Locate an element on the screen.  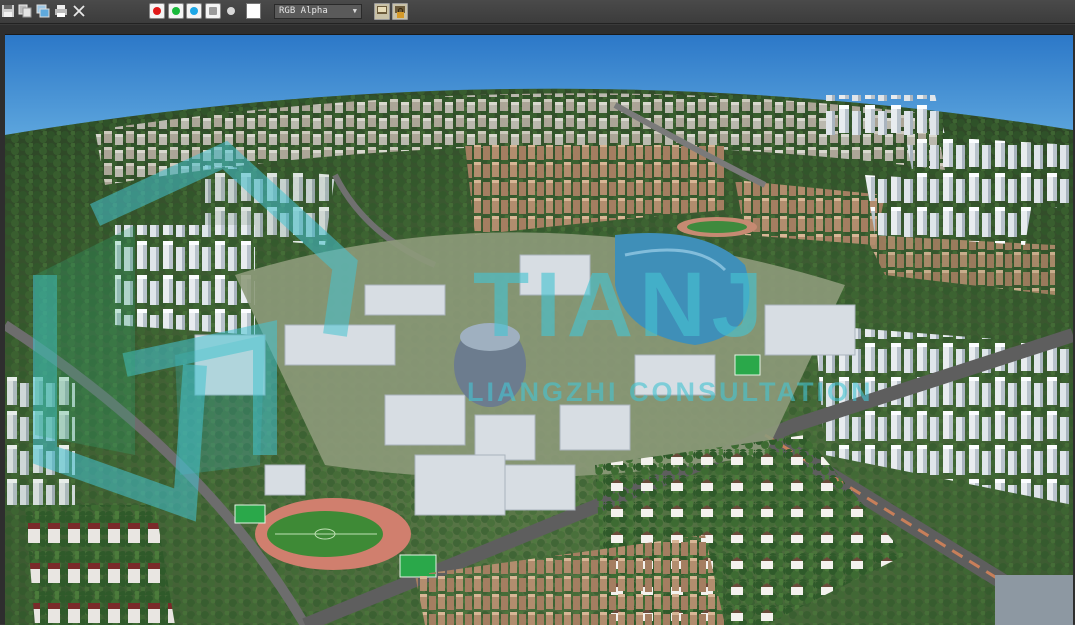
mono-channel-icon is located at coordinates (213, 11).